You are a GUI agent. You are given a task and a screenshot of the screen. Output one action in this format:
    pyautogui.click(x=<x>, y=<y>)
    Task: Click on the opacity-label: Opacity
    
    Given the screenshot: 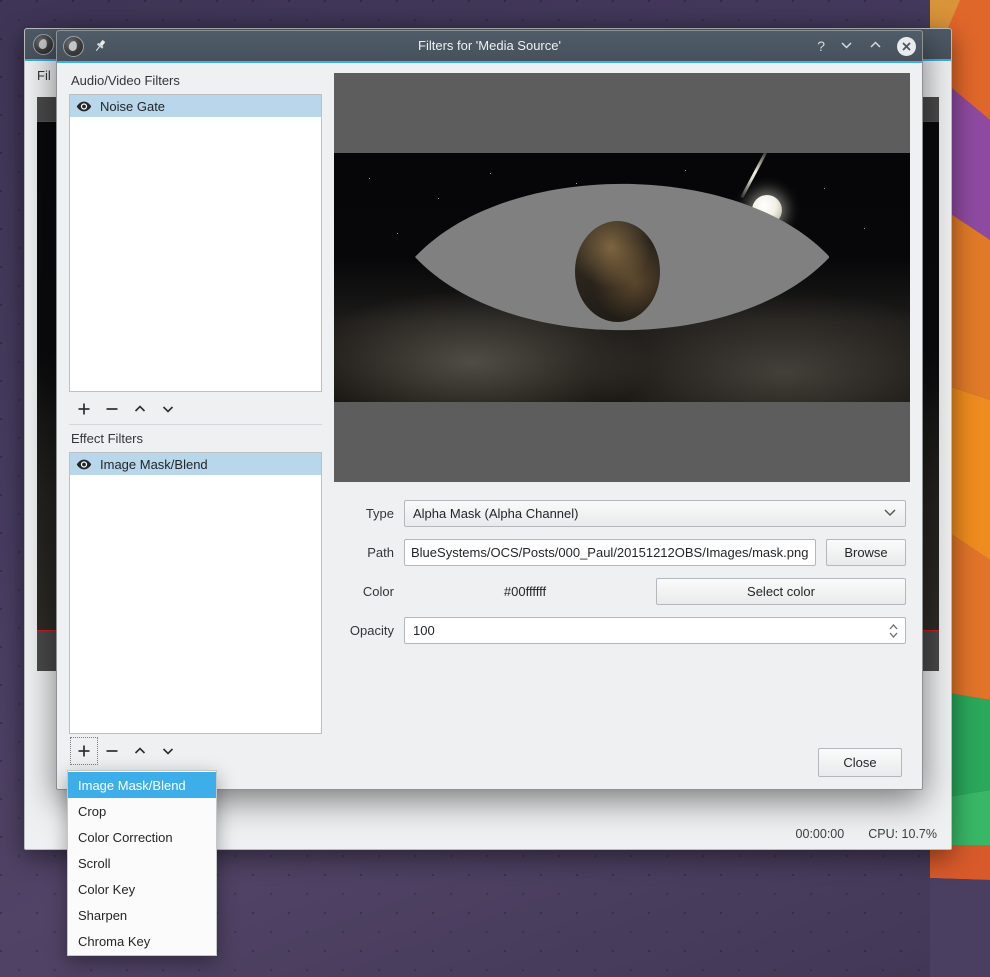 What is the action you would take?
    pyautogui.click(x=371, y=630)
    